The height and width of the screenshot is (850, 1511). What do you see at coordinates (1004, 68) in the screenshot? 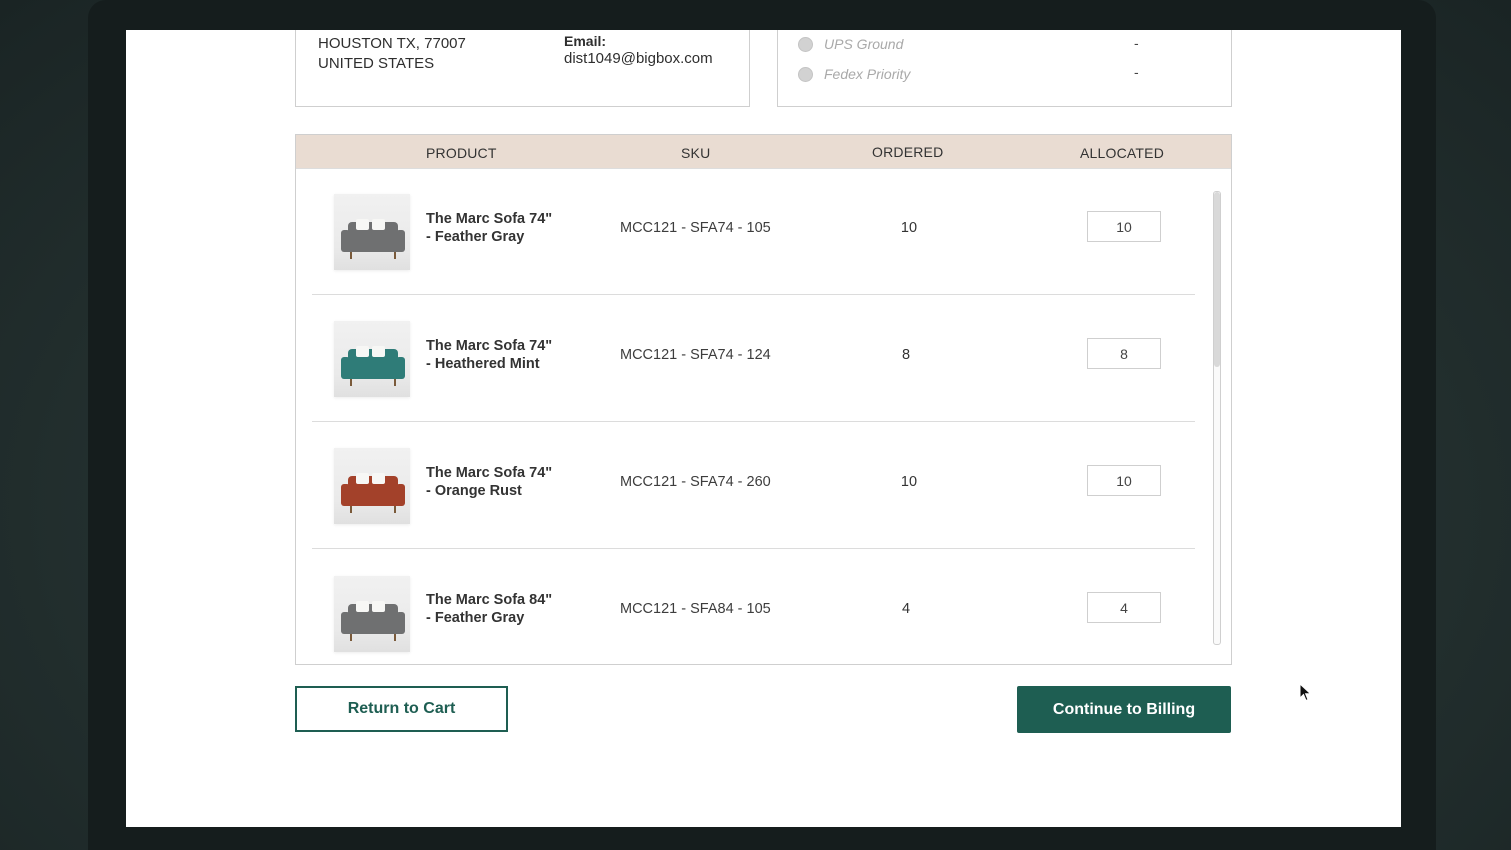
I see `shipping-method-panel: UPS Ground - Fedex Priority -` at bounding box center [1004, 68].